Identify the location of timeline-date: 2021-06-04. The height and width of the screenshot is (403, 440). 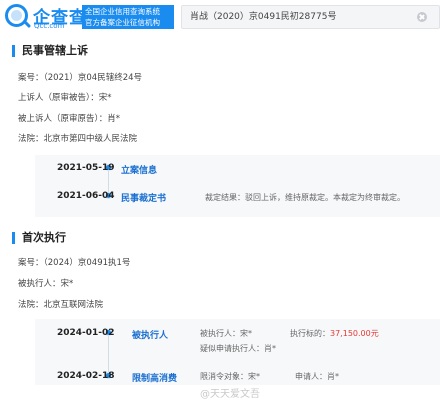
(86, 196).